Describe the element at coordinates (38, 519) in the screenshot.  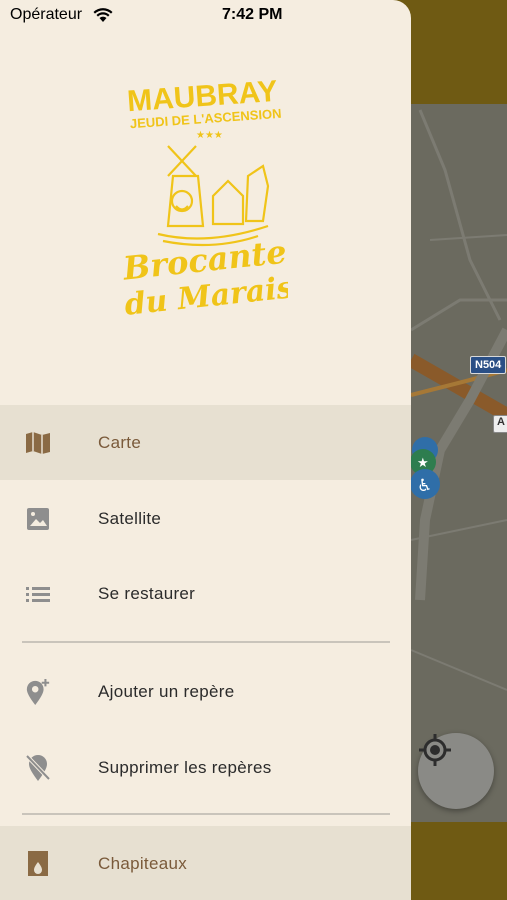
I see `image-icon` at that location.